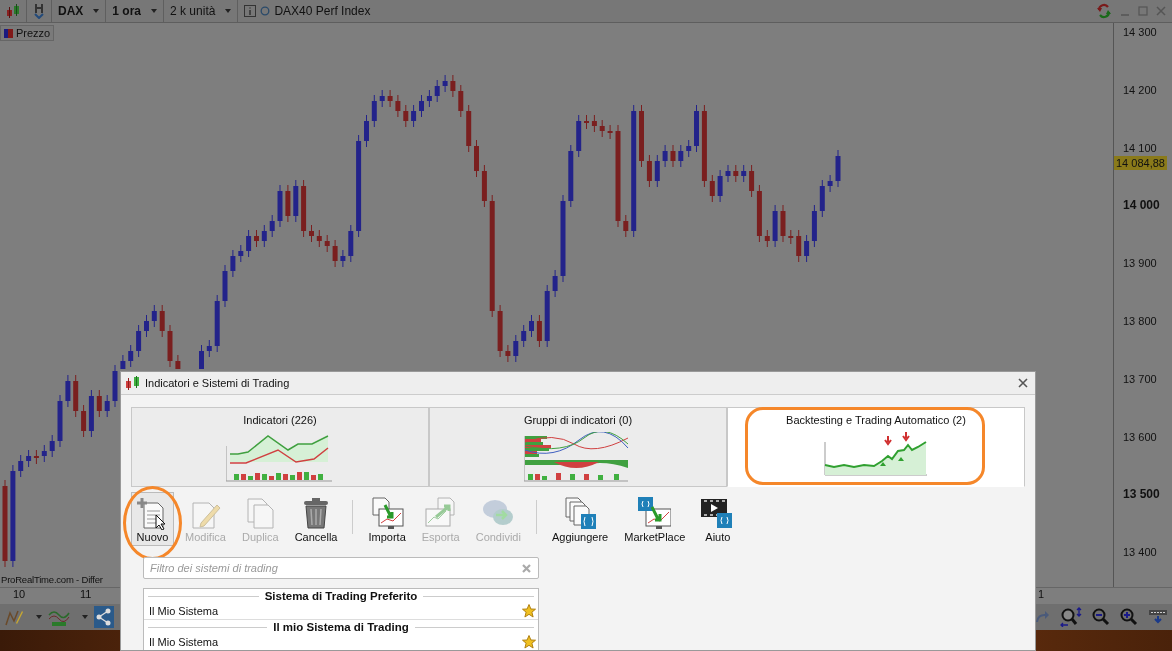 The width and height of the screenshot is (1172, 651). I want to click on download-bar-icon, so click(1158, 617).